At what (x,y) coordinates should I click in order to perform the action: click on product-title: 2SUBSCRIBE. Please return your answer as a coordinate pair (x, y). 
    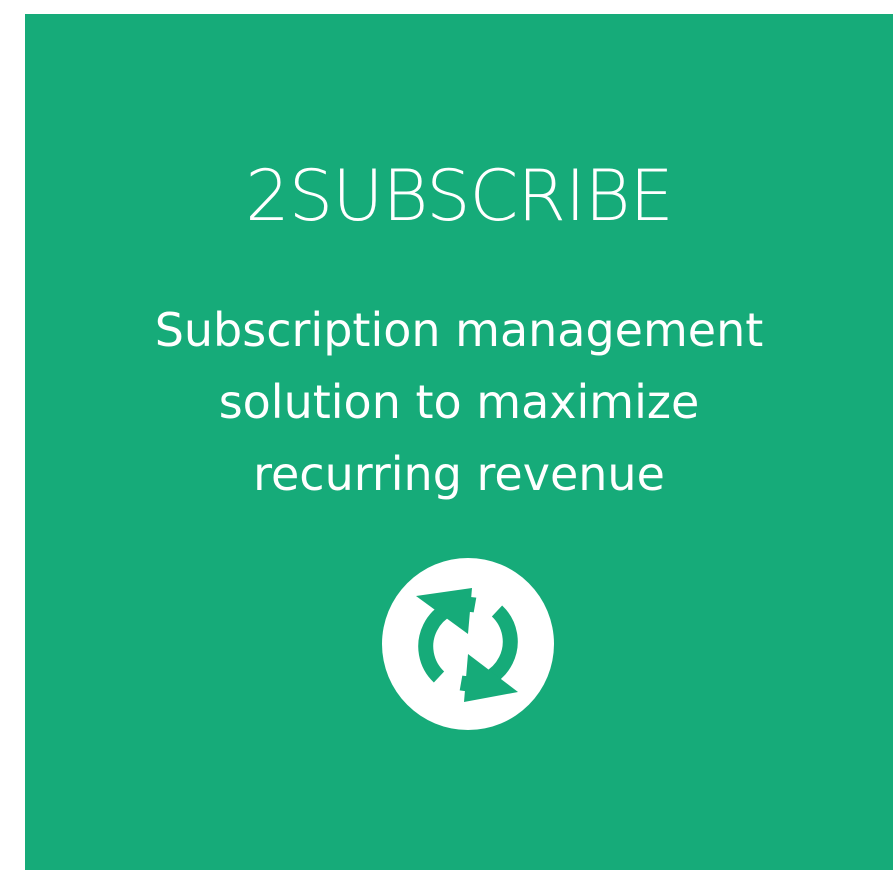
    Looking at the image, I should click on (459, 196).